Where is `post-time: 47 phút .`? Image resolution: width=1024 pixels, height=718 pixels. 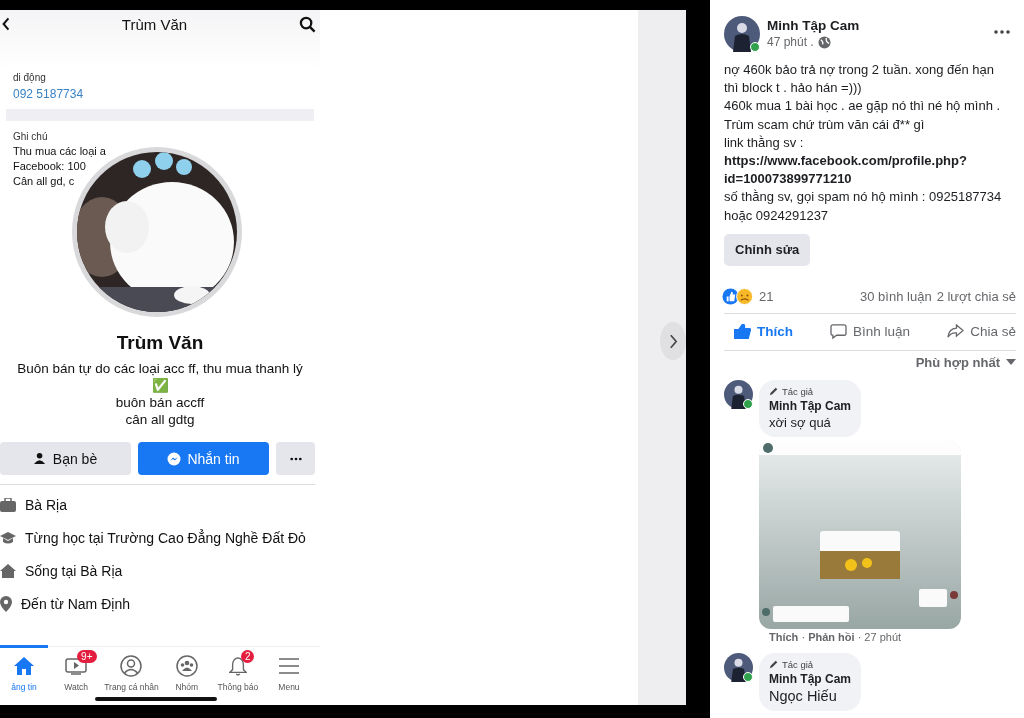
post-time: 47 phút . is located at coordinates (790, 42).